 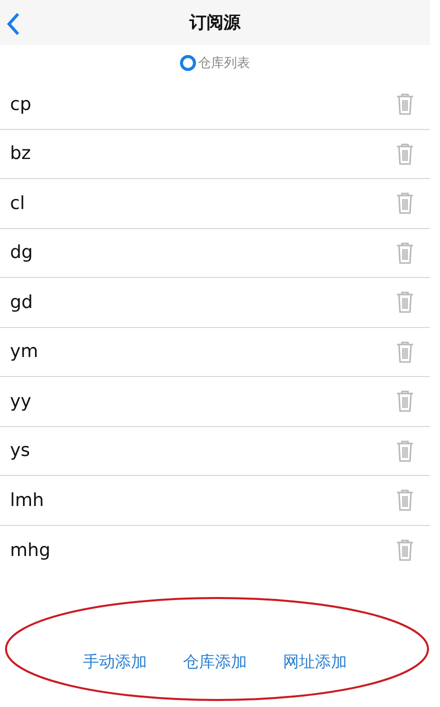 What do you see at coordinates (30, 550) in the screenshot?
I see `subscription-name: mhg` at bounding box center [30, 550].